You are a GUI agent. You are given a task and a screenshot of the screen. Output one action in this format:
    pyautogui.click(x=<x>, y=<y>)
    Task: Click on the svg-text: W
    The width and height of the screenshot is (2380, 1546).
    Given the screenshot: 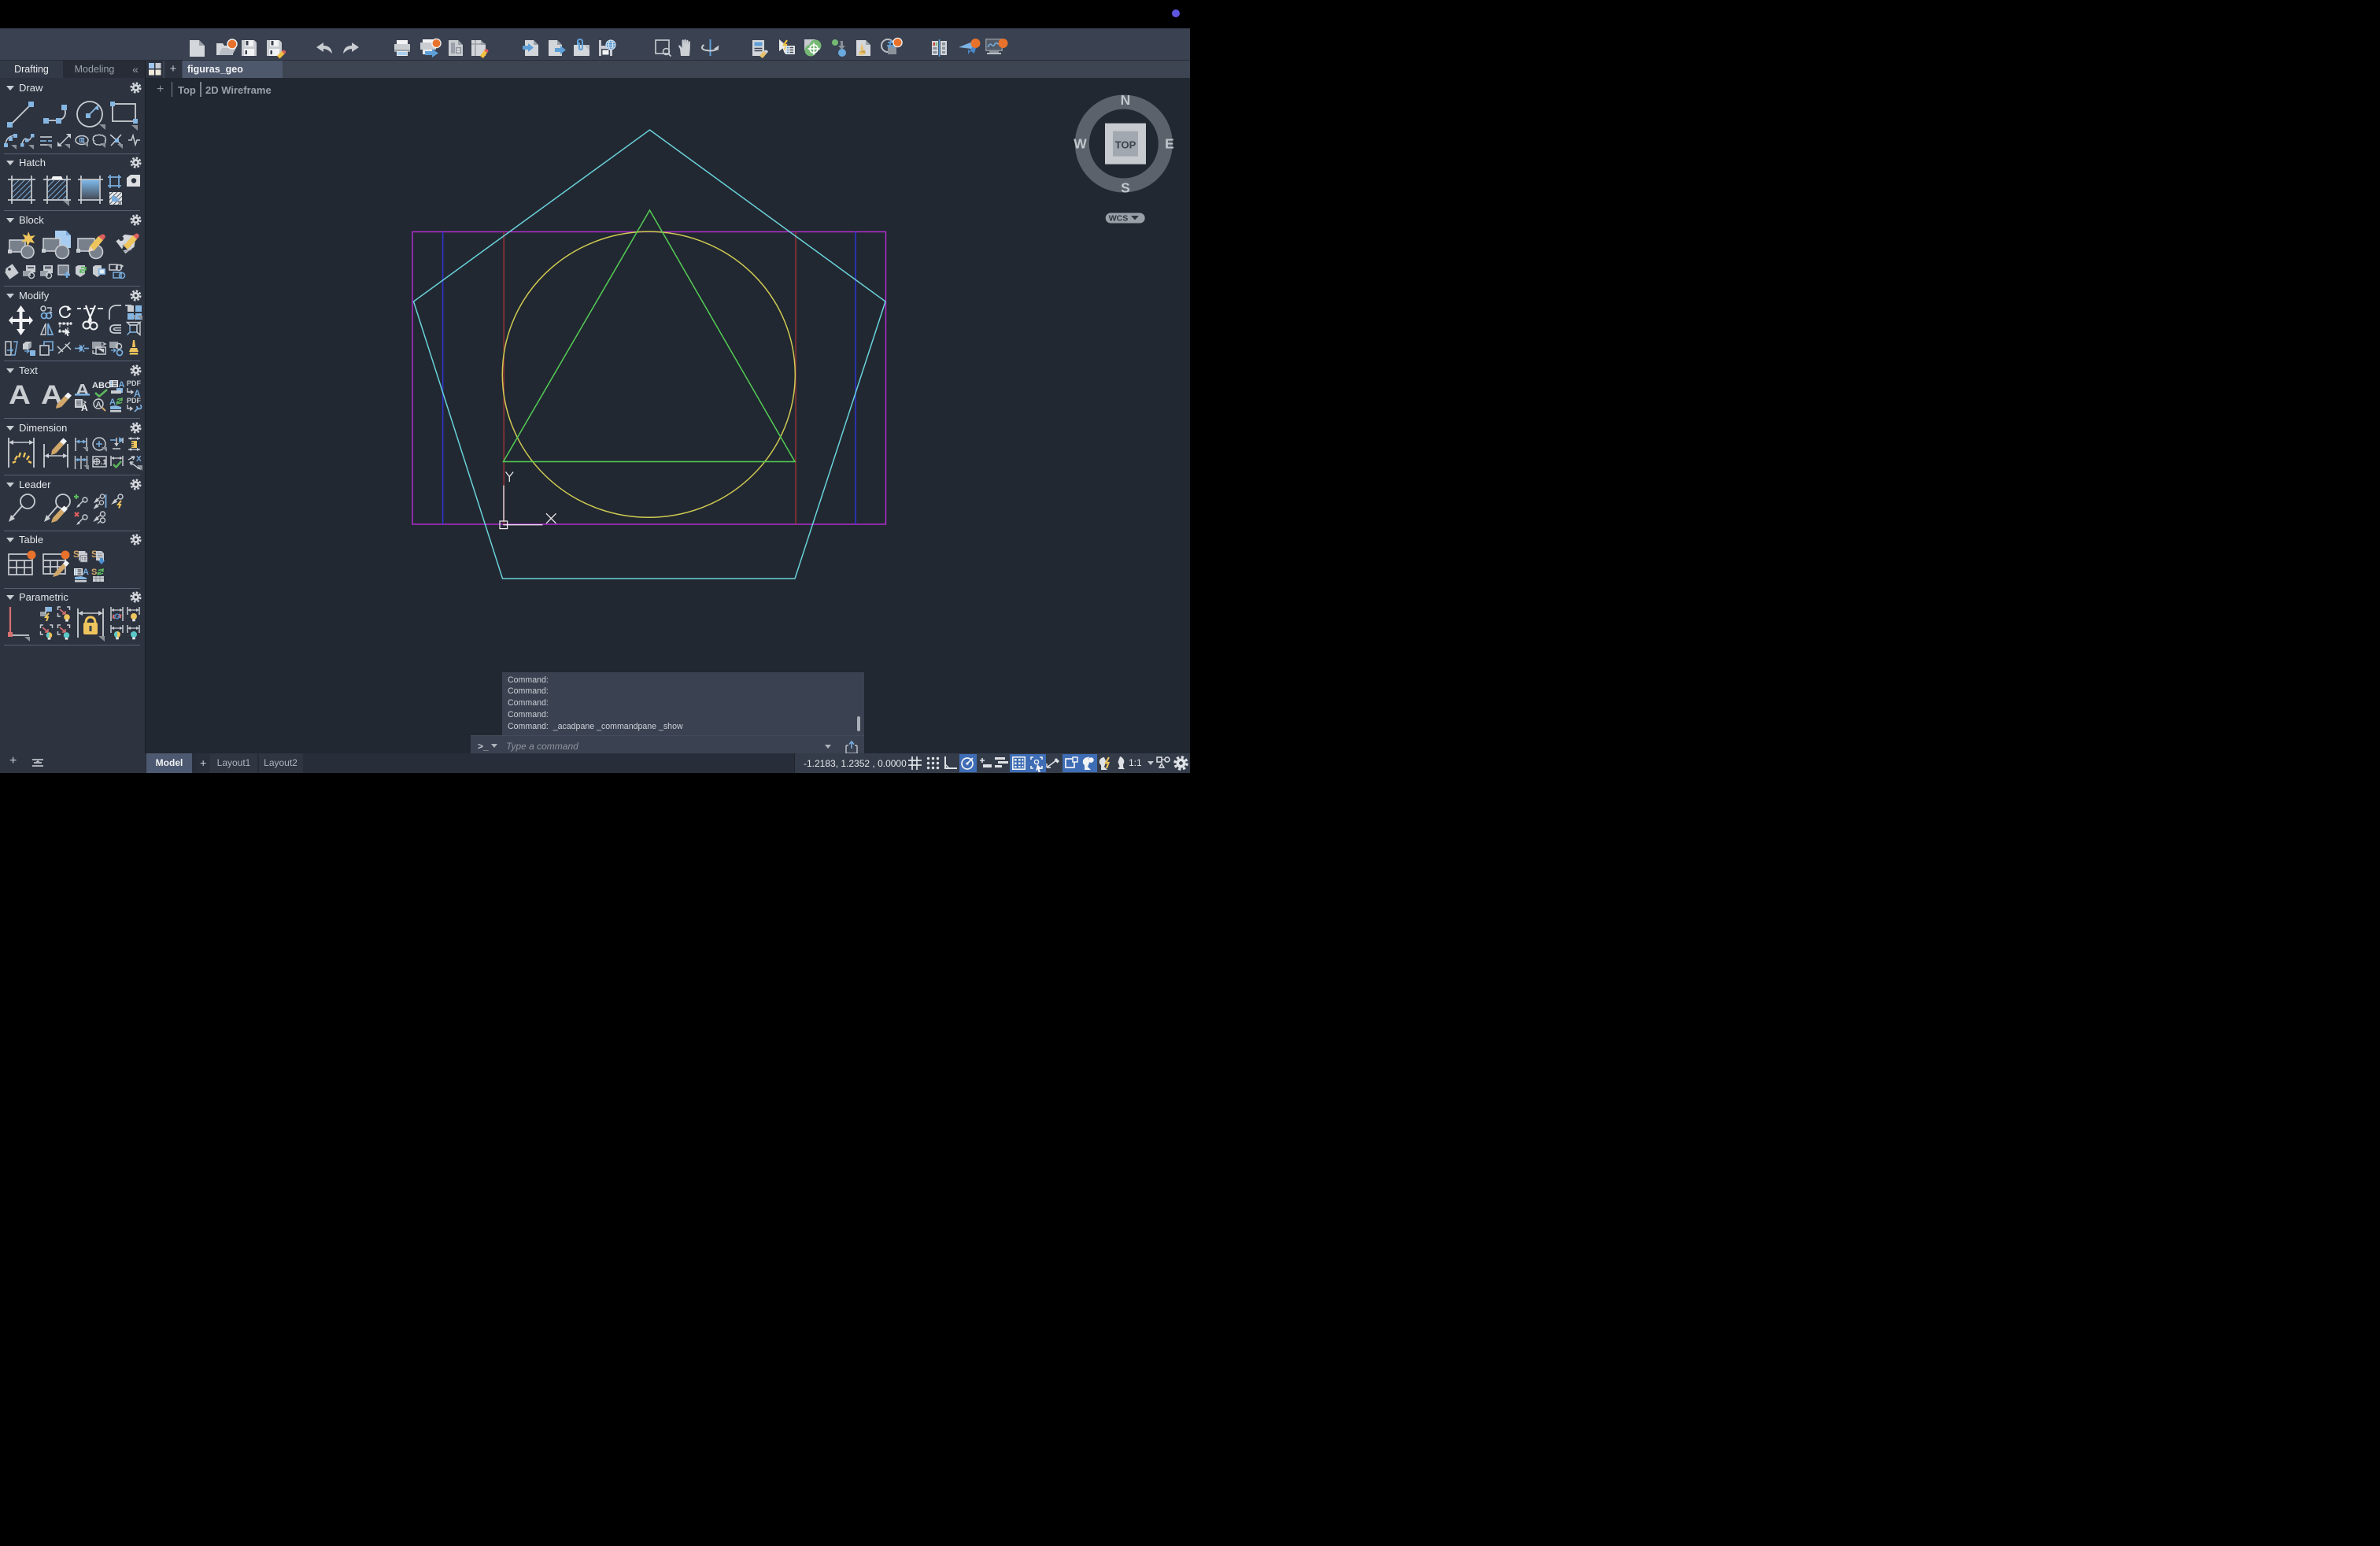 What is the action you would take?
    pyautogui.click(x=1080, y=144)
    